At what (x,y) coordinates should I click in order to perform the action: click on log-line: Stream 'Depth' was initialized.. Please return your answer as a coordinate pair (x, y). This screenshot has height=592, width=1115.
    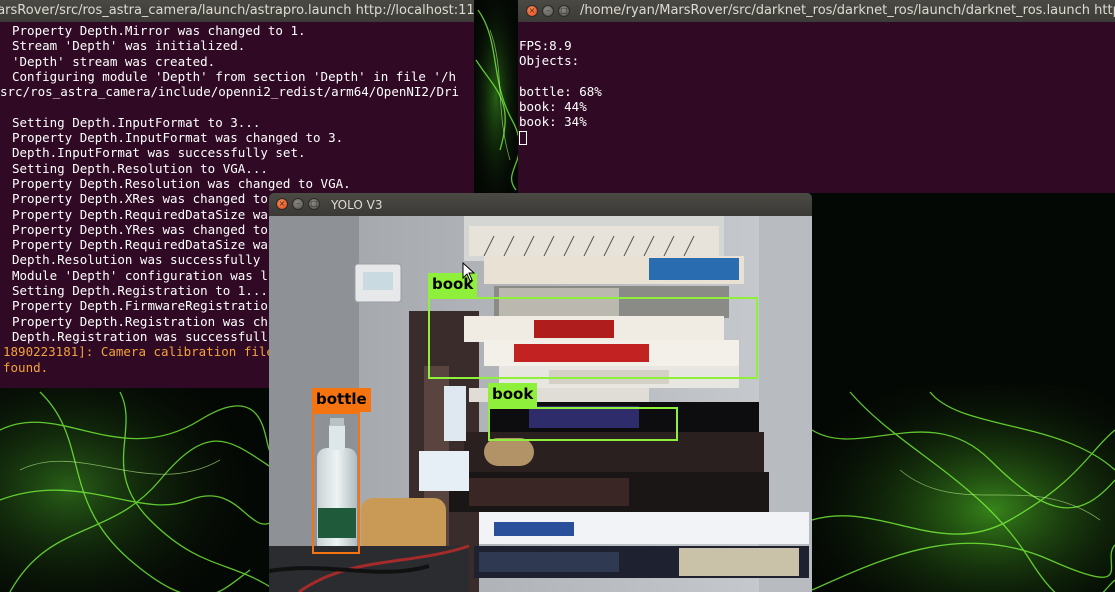
    Looking at the image, I should click on (129, 46).